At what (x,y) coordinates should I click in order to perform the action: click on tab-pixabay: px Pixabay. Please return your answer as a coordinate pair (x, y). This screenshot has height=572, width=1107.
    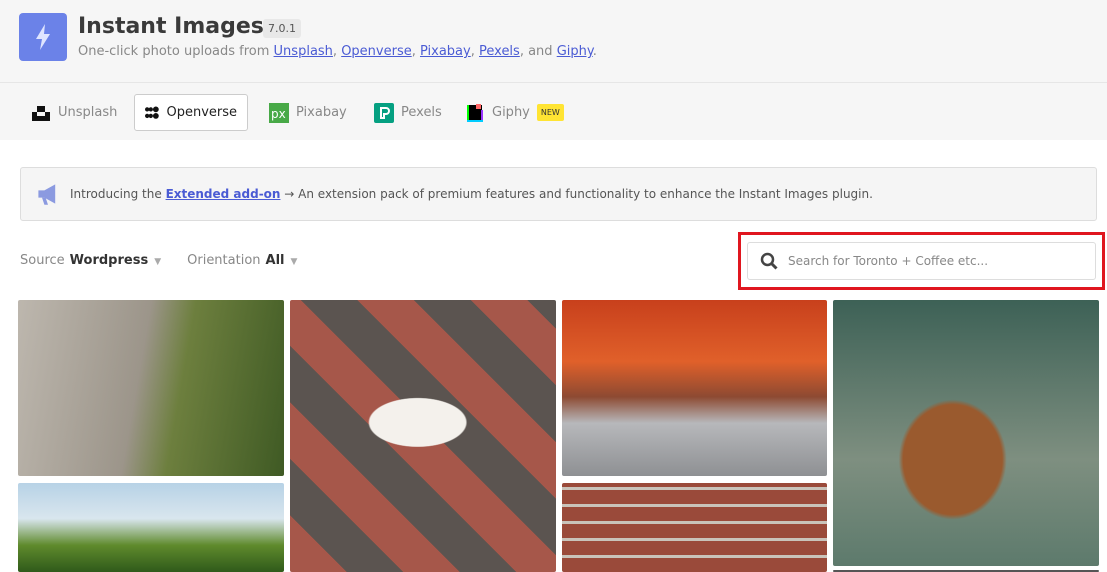
    Looking at the image, I should click on (308, 112).